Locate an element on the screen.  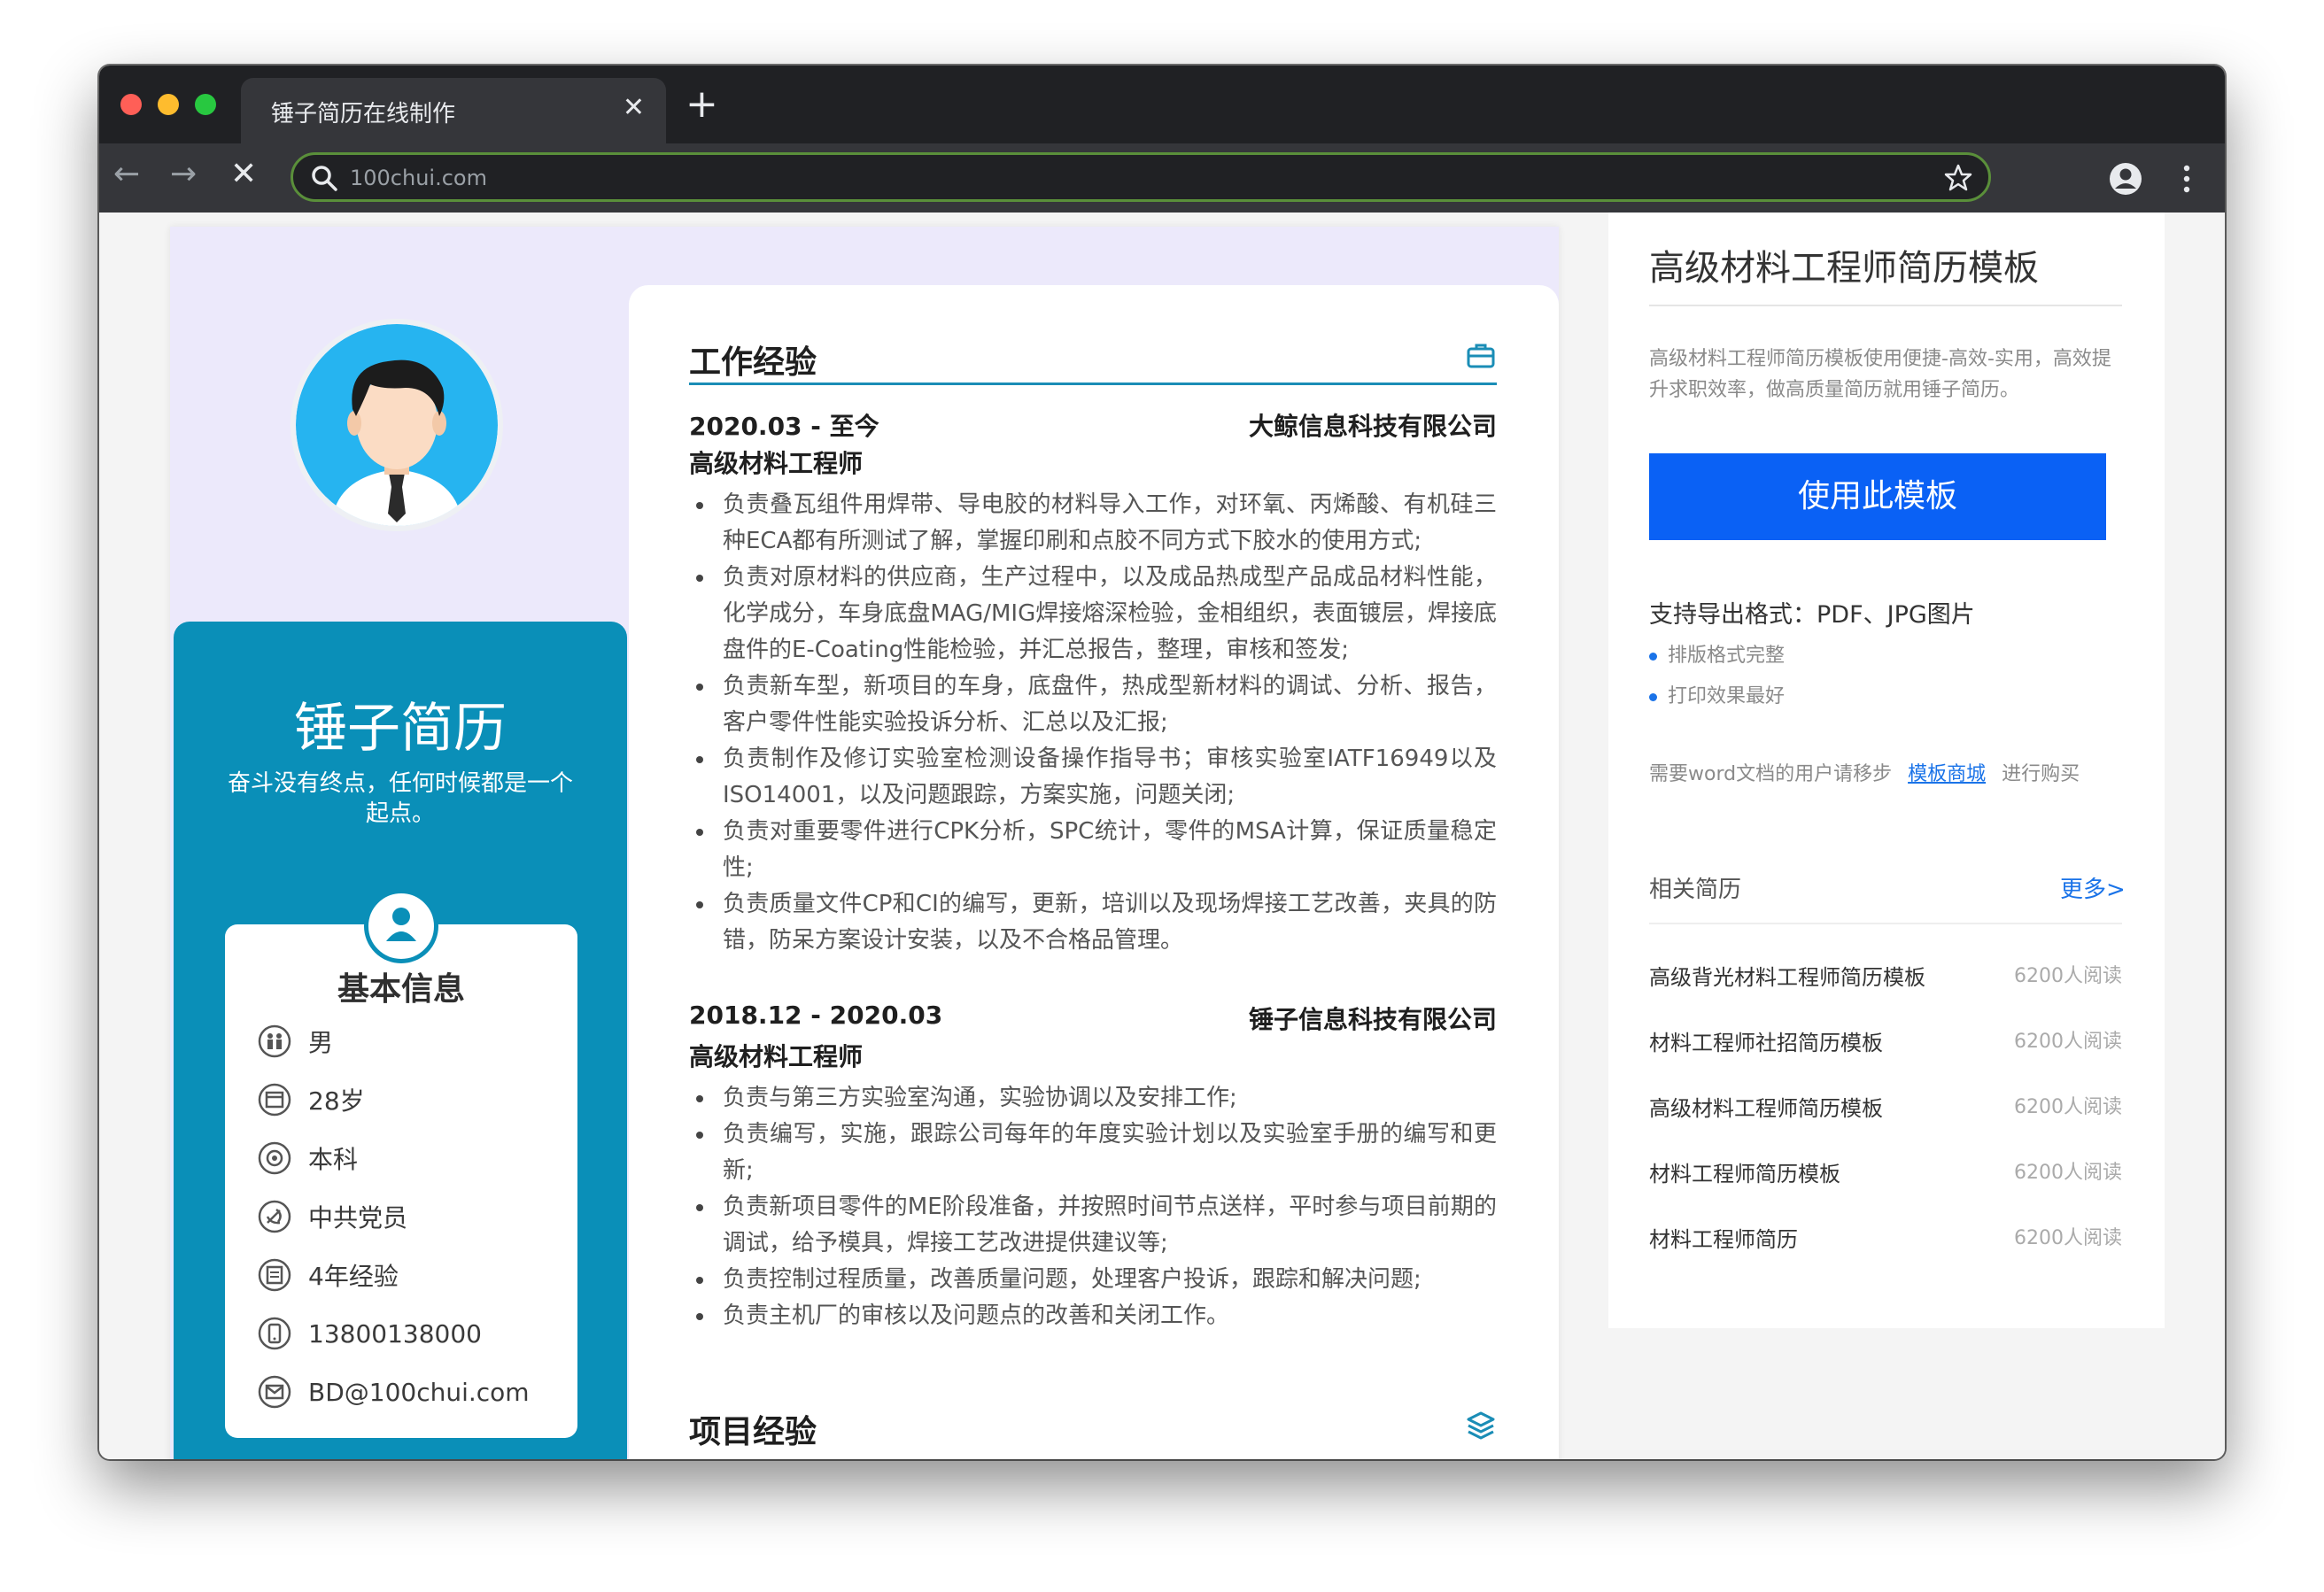
avatar is located at coordinates (396, 425).